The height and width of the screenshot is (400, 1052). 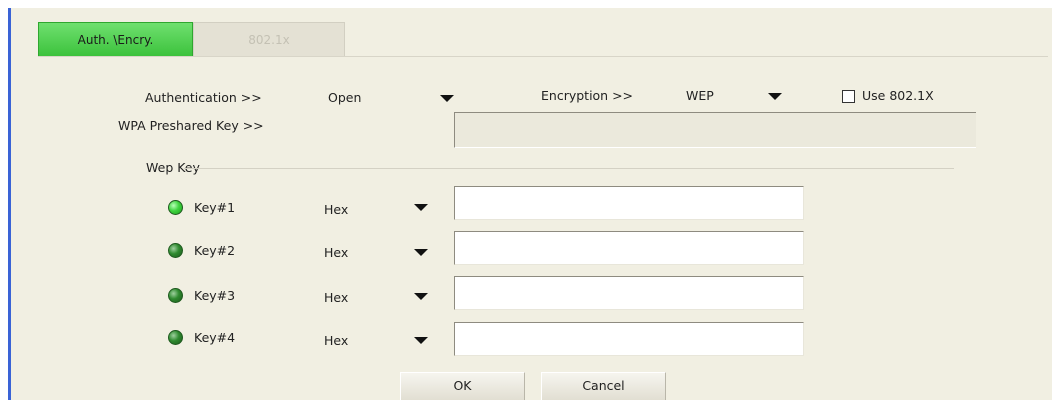 What do you see at coordinates (462, 386) in the screenshot?
I see `ok-button: OK` at bounding box center [462, 386].